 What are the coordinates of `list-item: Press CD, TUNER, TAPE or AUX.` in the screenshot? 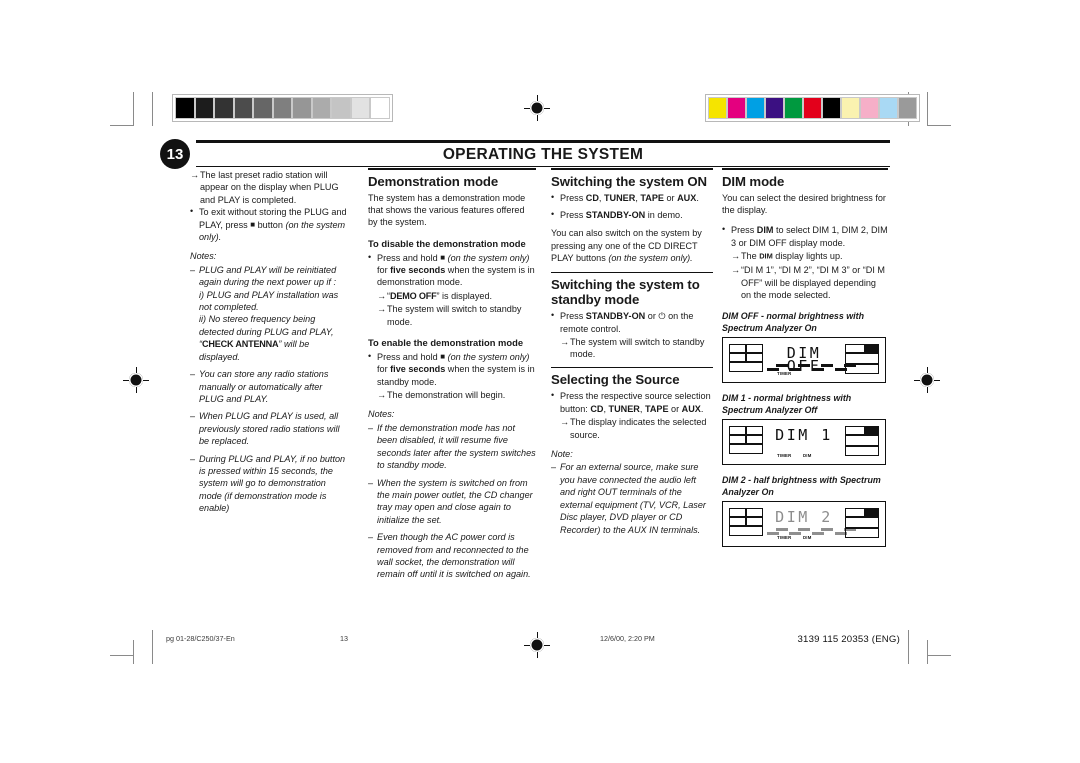 It's located at (632, 197).